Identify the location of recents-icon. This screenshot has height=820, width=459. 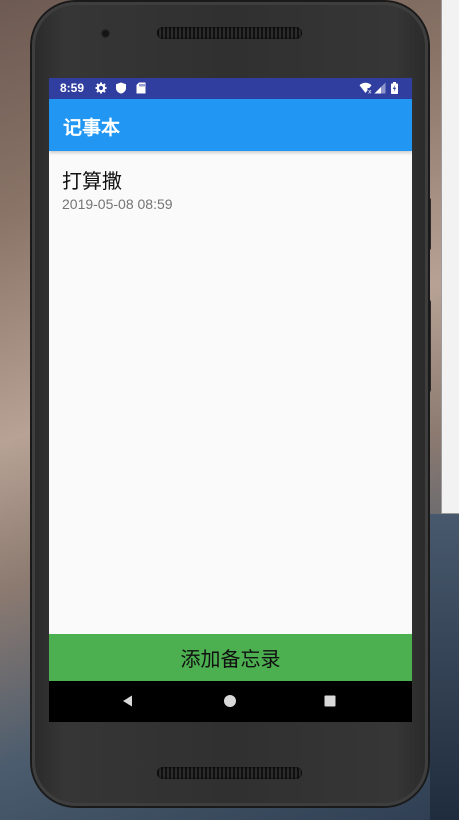
(330, 701).